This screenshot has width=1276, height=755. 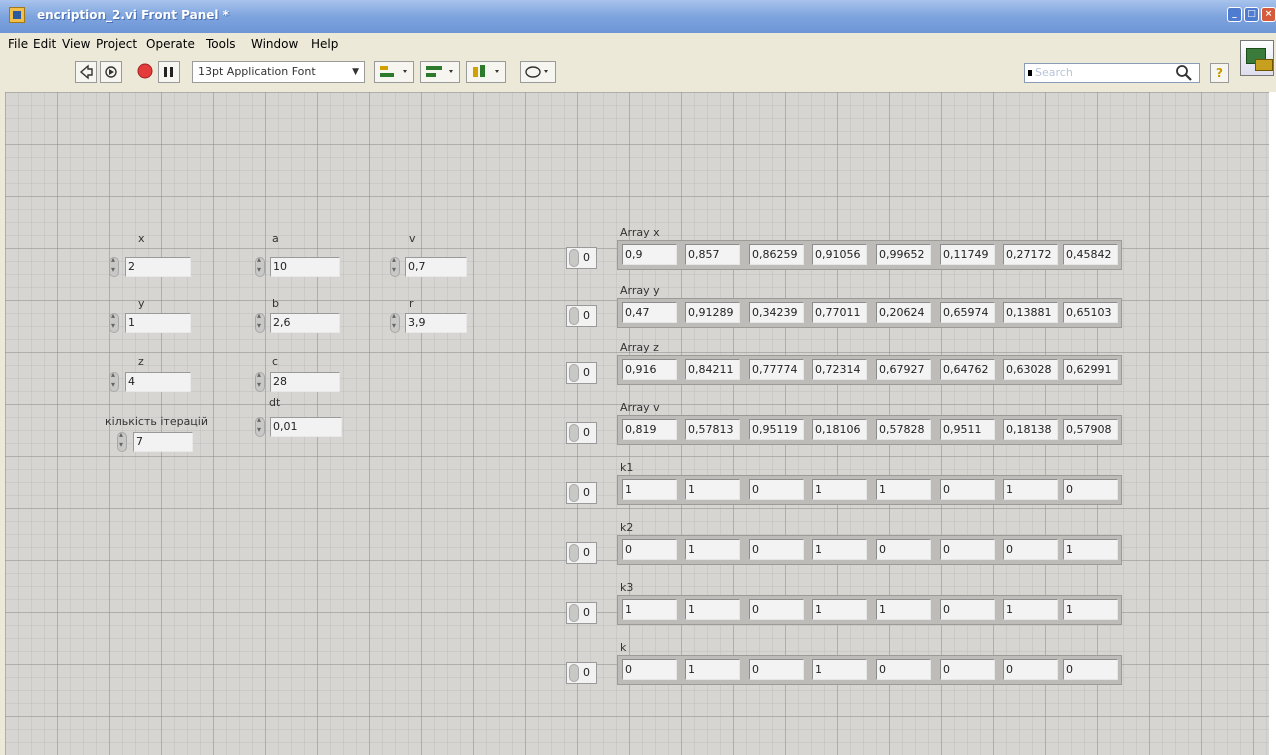 What do you see at coordinates (967, 312) in the screenshot?
I see `array-element: 0,65974` at bounding box center [967, 312].